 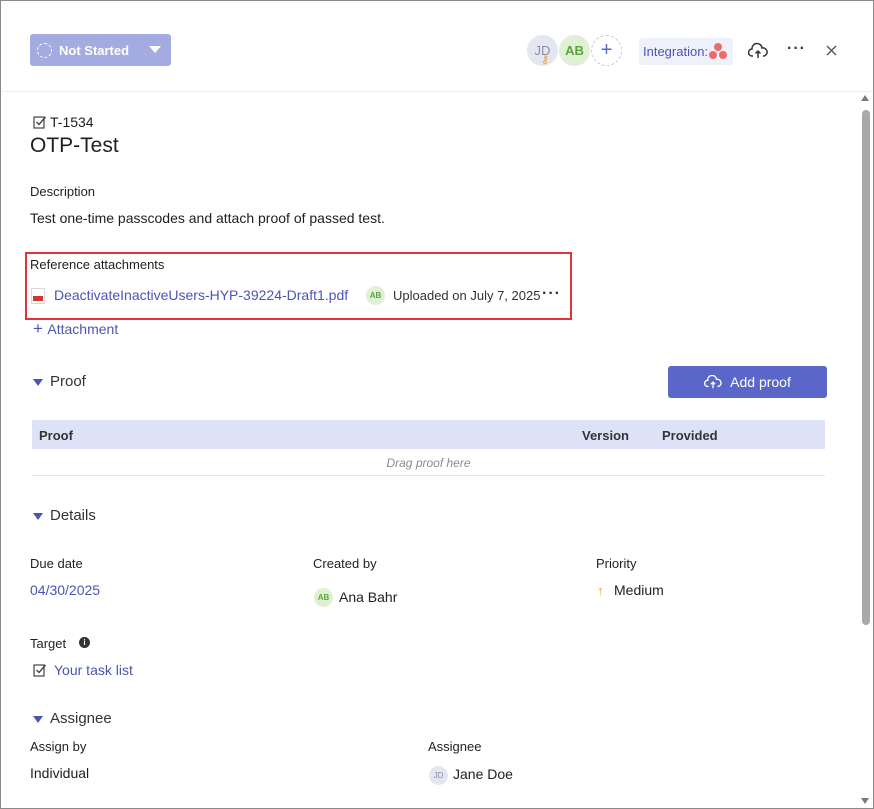 What do you see at coordinates (616, 563) in the screenshot?
I see `priority-label: Priority` at bounding box center [616, 563].